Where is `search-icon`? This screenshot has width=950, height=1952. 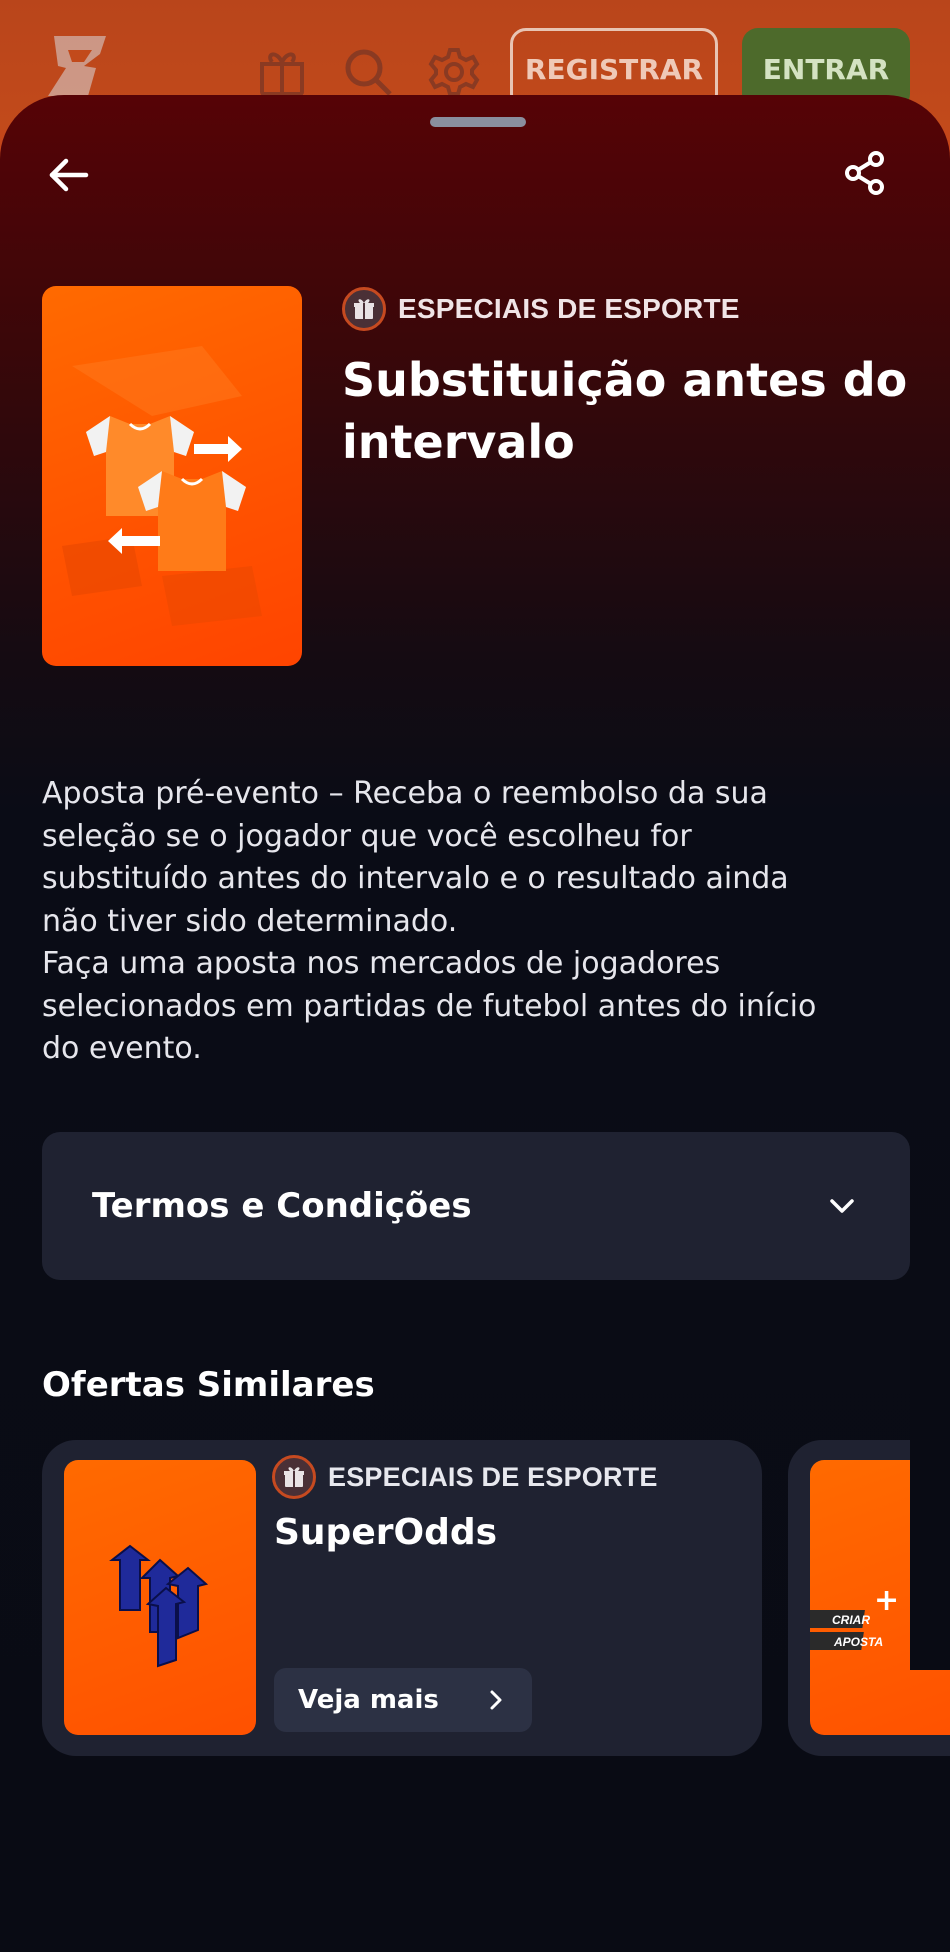 search-icon is located at coordinates (368, 72).